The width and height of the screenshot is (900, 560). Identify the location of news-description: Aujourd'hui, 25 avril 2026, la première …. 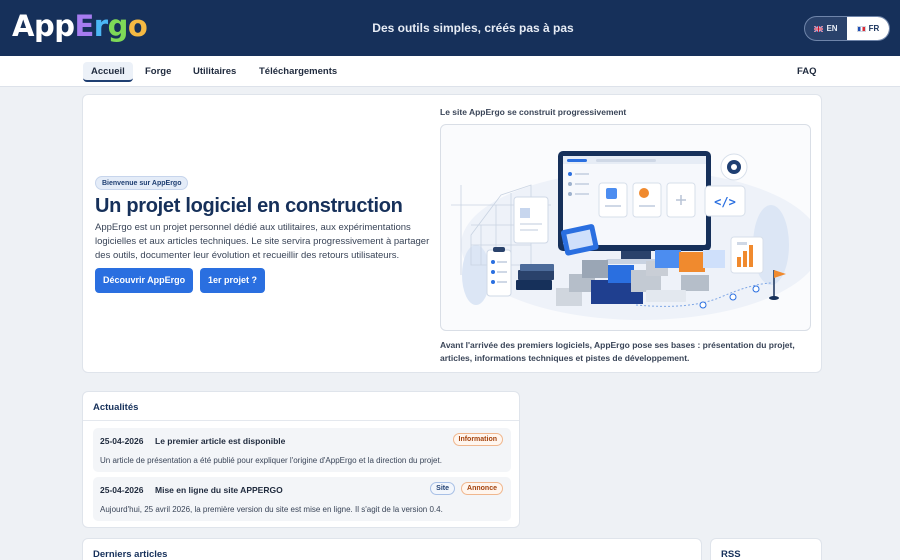
(271, 509).